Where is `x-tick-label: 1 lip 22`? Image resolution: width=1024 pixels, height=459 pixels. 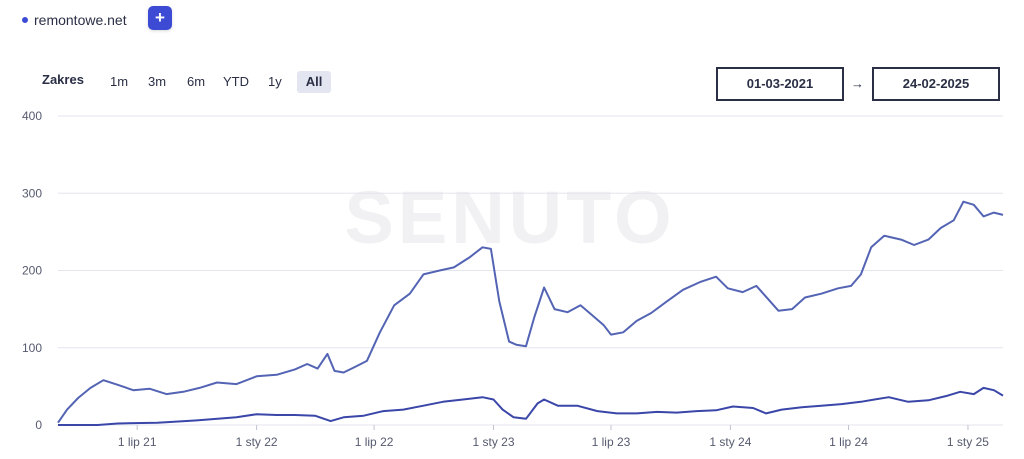
x-tick-label: 1 lip 22 is located at coordinates (374, 442).